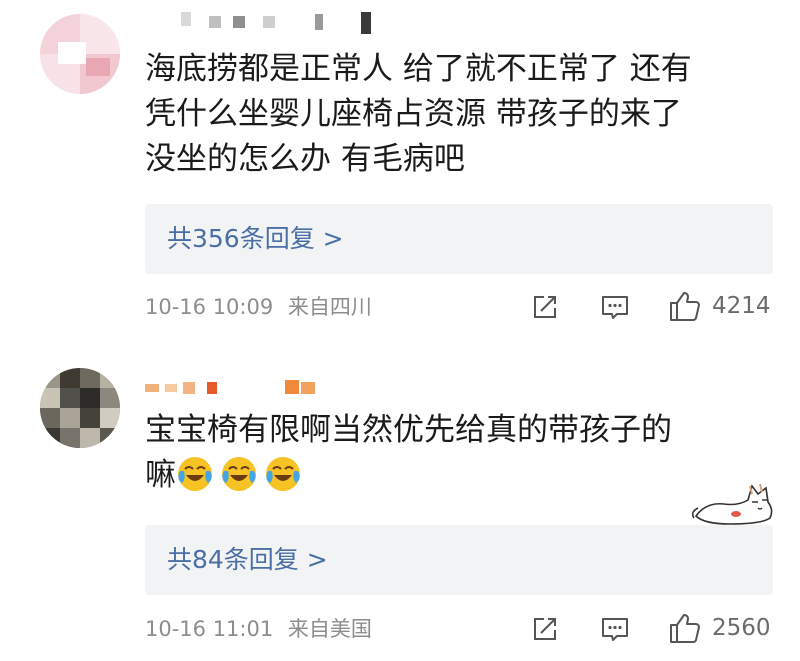 The height and width of the screenshot is (661, 800). Describe the element at coordinates (255, 239) in the screenshot. I see `view-replies-label: 共356条回复 >` at that location.